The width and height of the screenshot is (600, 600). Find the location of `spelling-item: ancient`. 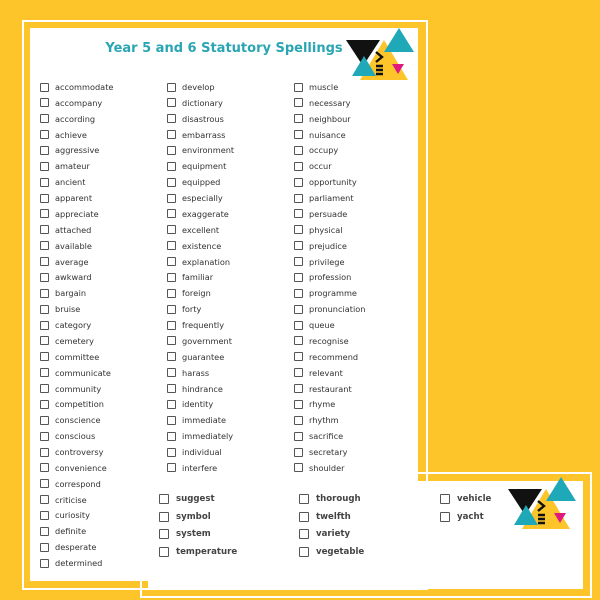

spelling-item: ancient is located at coordinates (62, 182).